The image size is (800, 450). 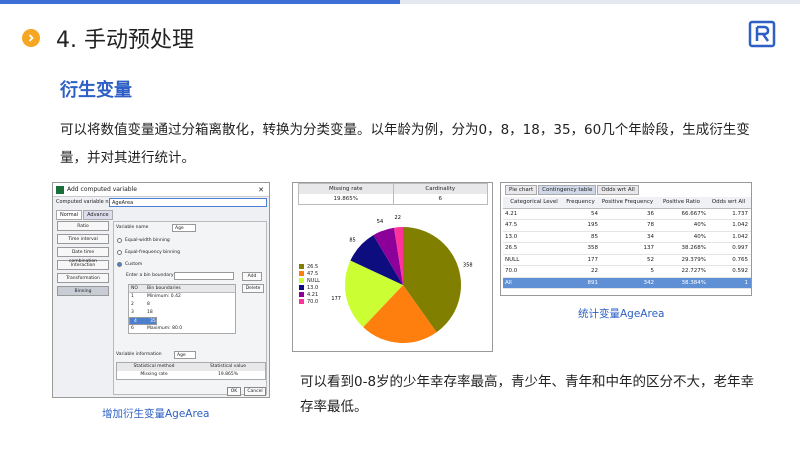 What do you see at coordinates (740, 248) in the screenshot?
I see `table-cell: 0.997` at bounding box center [740, 248].